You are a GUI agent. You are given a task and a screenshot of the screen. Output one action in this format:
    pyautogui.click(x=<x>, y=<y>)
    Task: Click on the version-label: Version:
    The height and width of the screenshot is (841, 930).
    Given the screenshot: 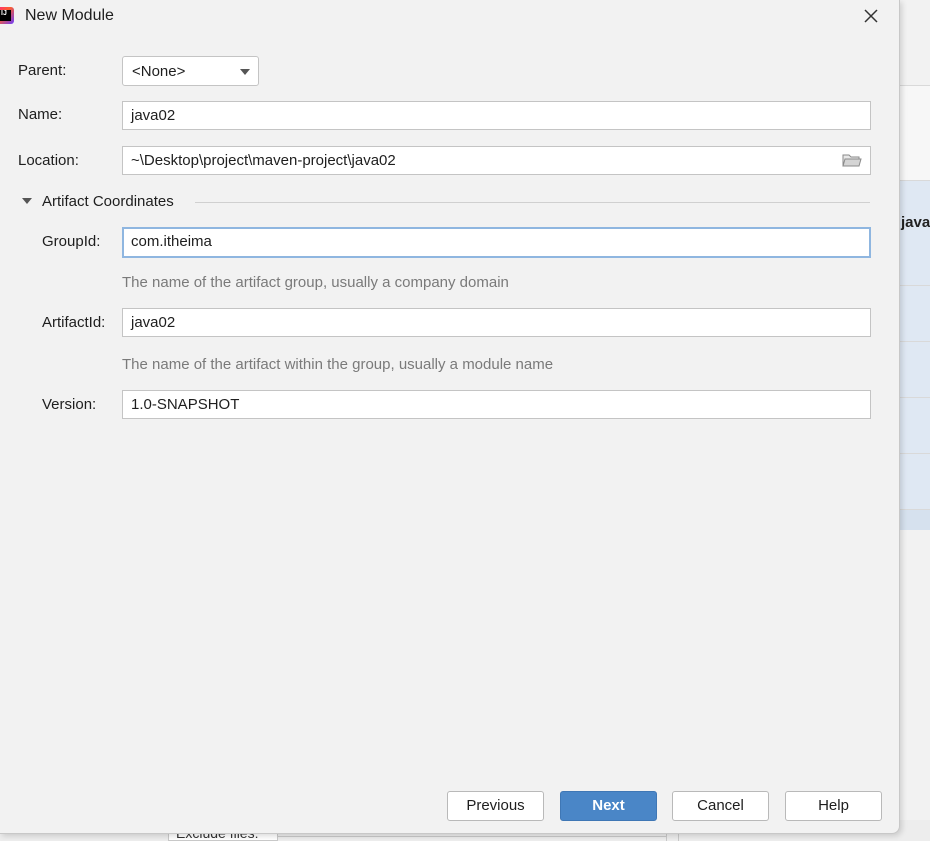 What is the action you would take?
    pyautogui.click(x=69, y=404)
    